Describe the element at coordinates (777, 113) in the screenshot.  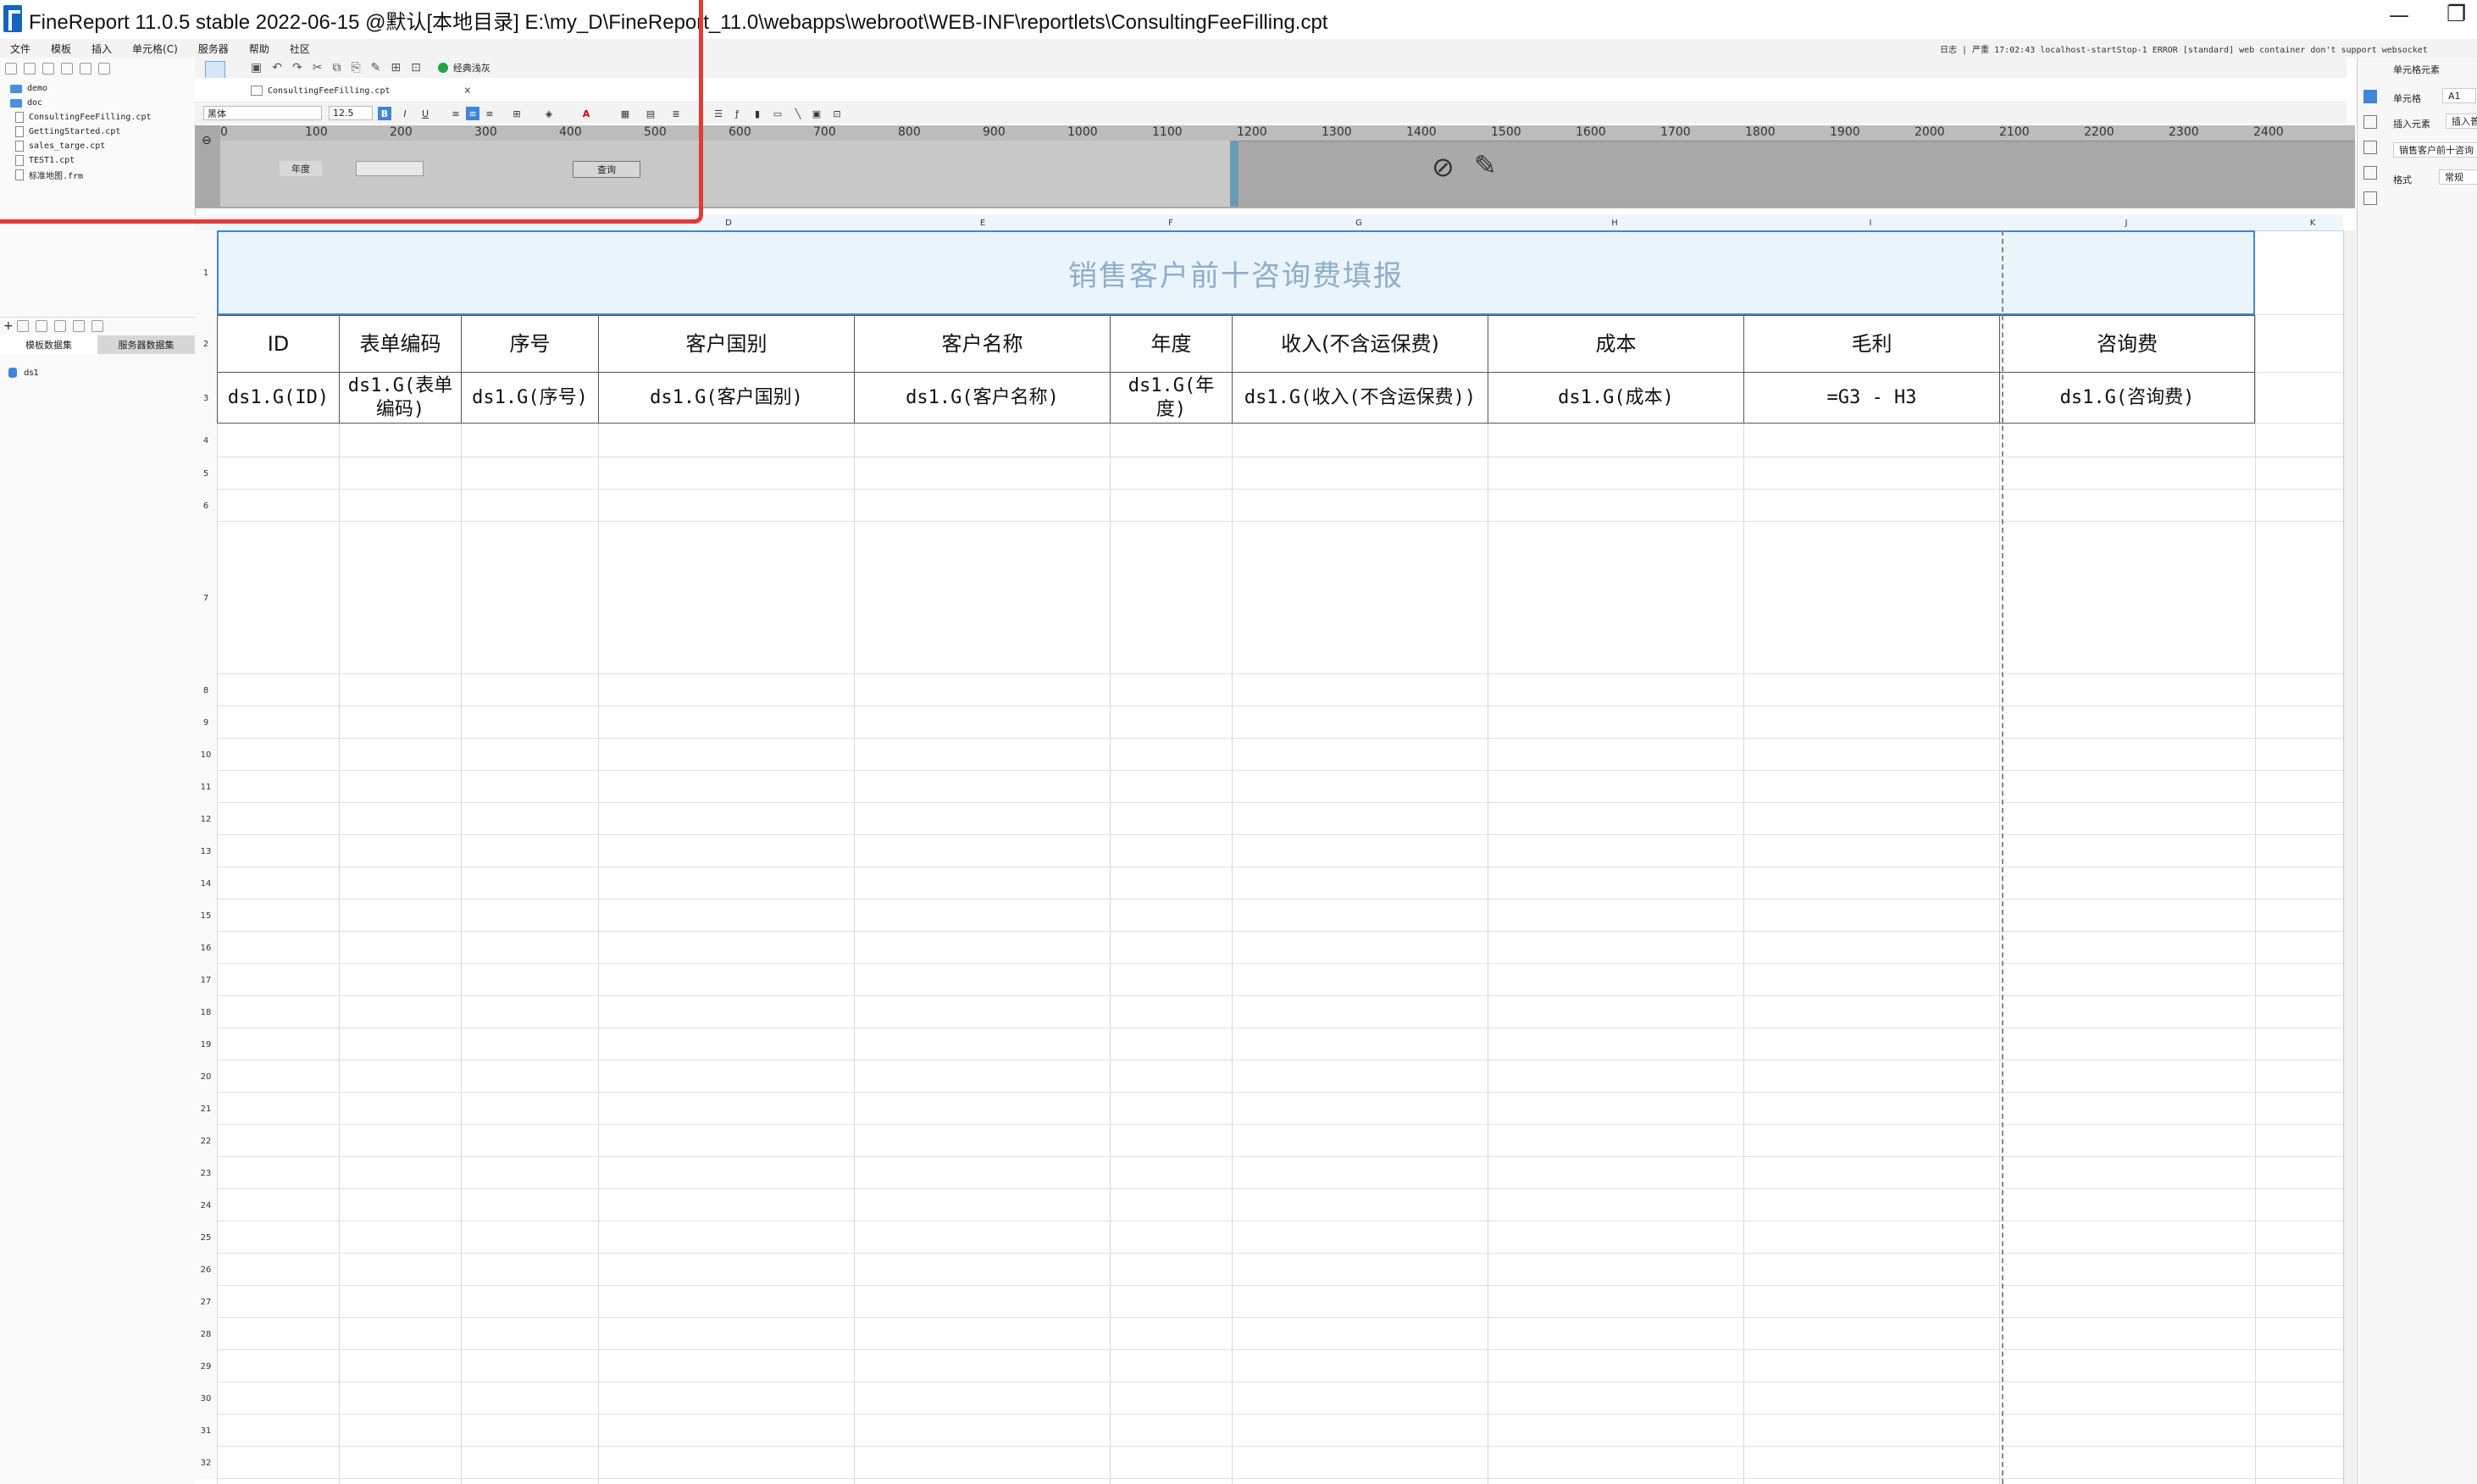
I see `image-icon: ▭` at that location.